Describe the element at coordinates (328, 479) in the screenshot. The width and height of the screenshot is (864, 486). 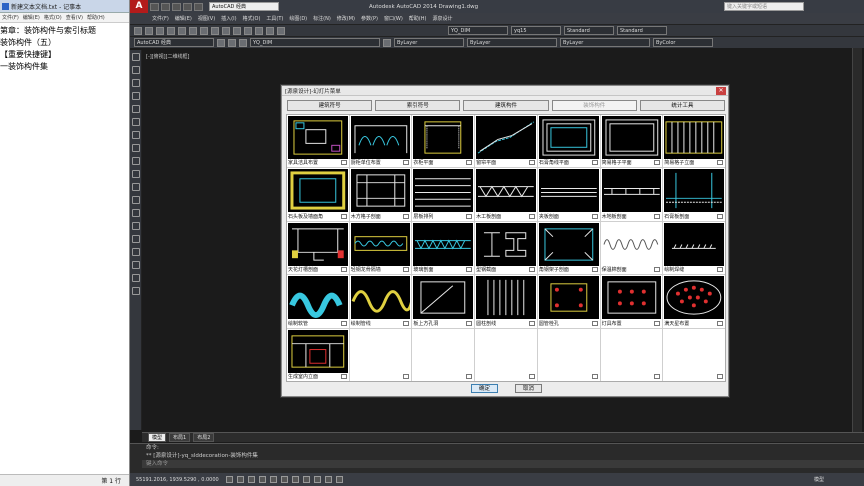
I see `lwt-toggle-icon` at that location.